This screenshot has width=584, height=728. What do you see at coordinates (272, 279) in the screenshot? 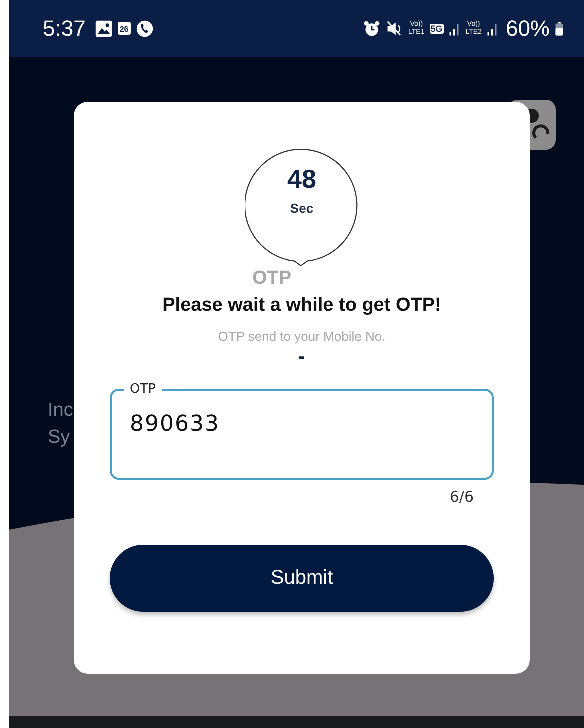
I see `otp-heading: OTP` at bounding box center [272, 279].